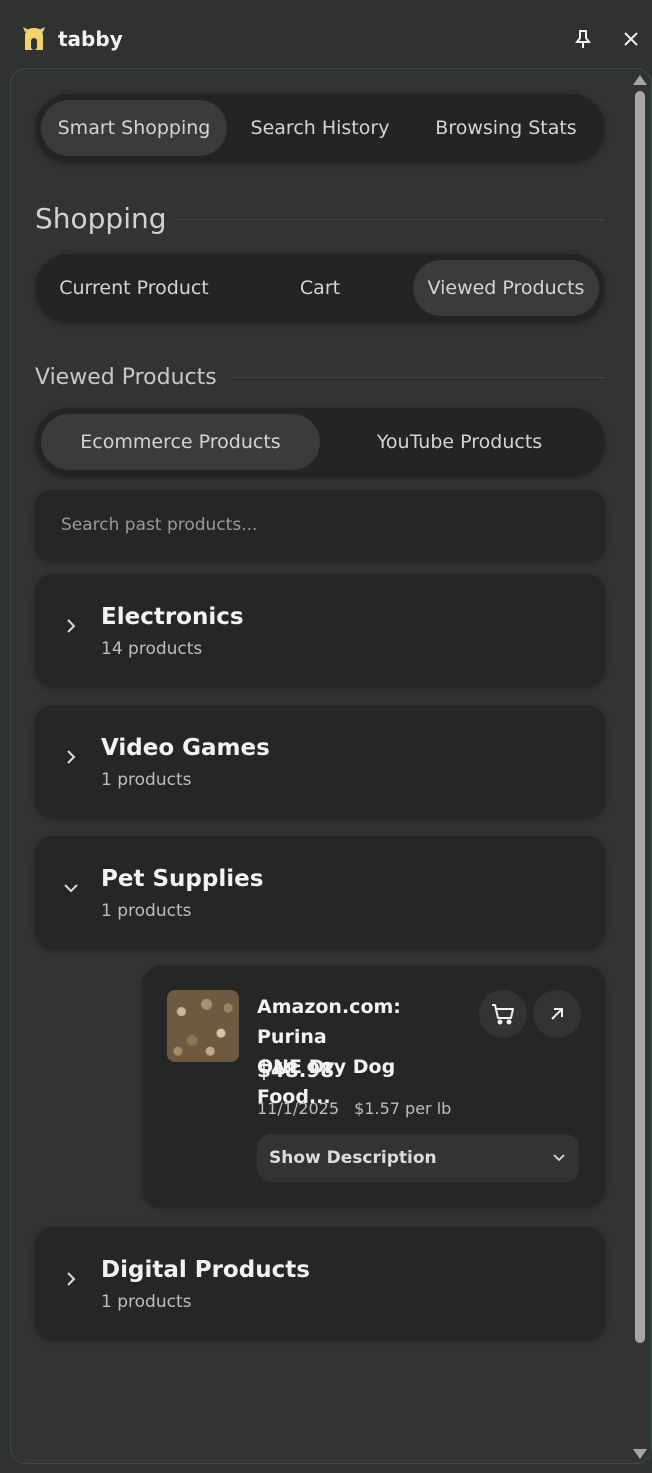 The image size is (652, 1473). What do you see at coordinates (353, 1158) in the screenshot?
I see `show-description-label: Show Description` at bounding box center [353, 1158].